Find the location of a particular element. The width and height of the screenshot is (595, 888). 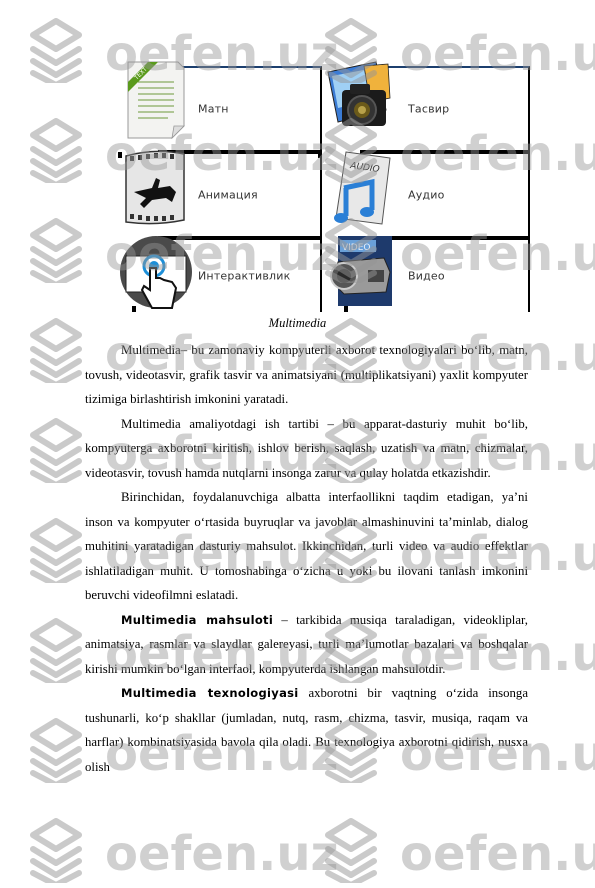

figure-caption: Multimedia is located at coordinates (297, 323).